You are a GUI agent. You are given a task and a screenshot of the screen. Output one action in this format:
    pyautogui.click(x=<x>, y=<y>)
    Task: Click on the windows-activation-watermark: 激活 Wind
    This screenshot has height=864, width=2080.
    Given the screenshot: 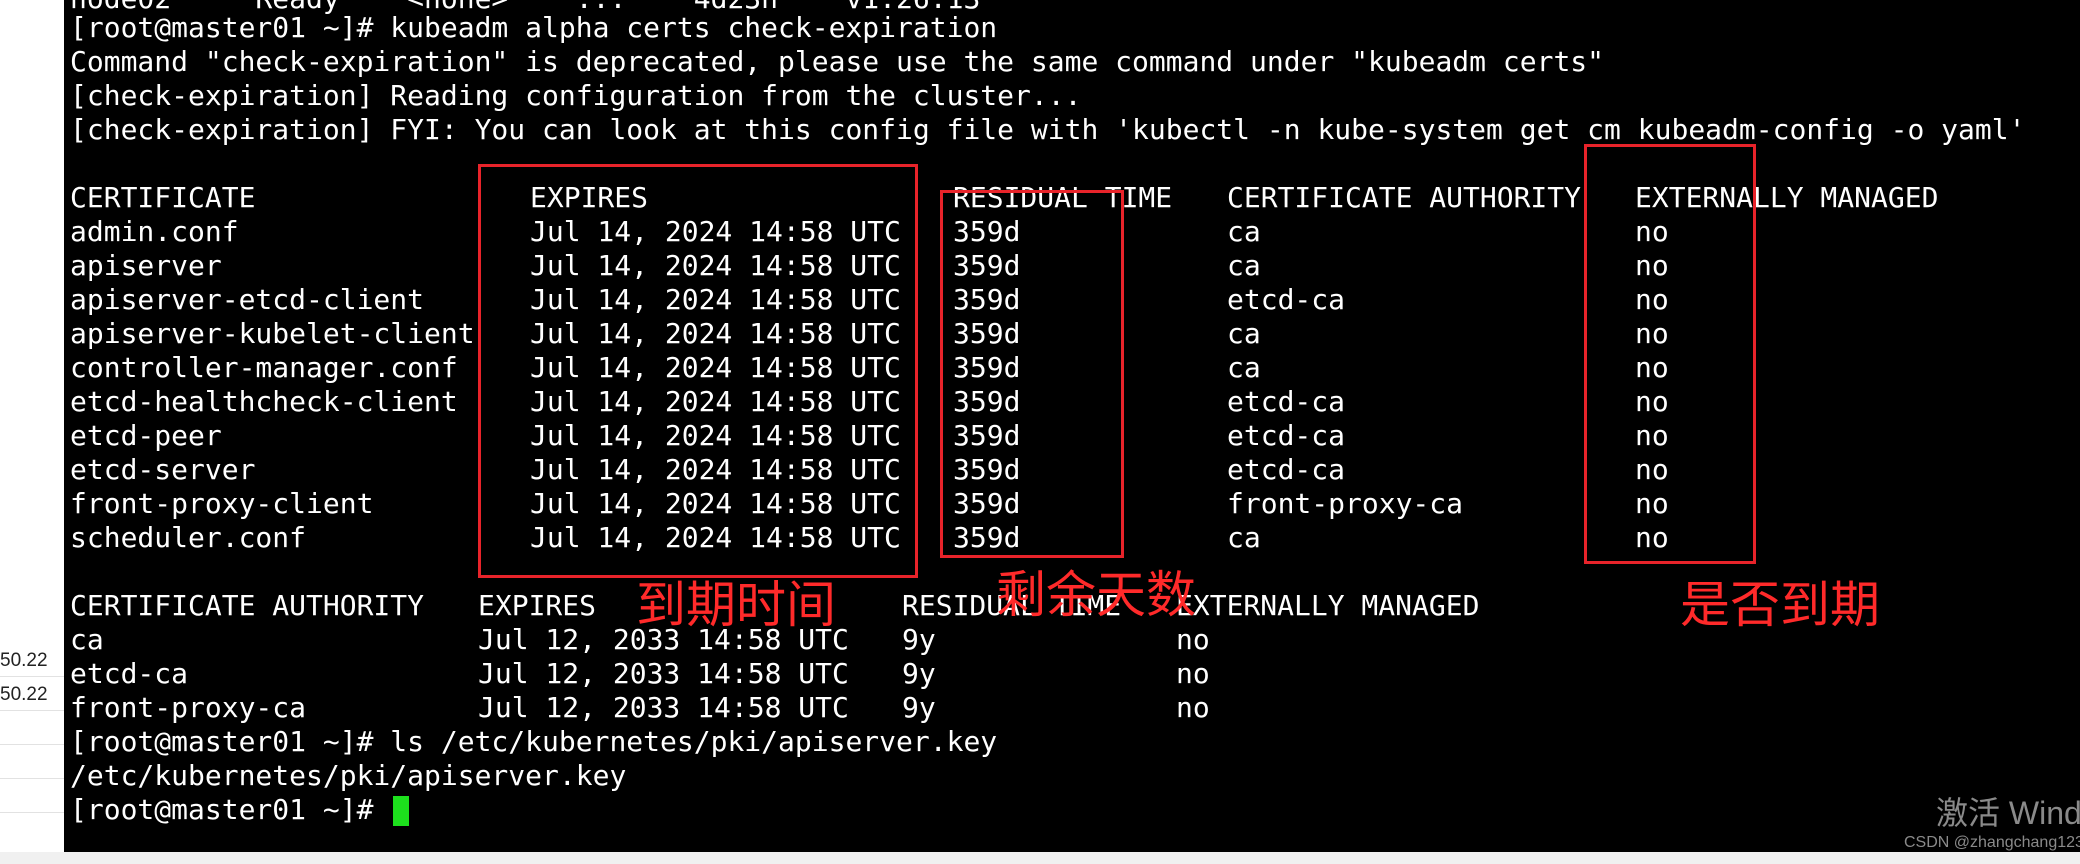 What is the action you would take?
    pyautogui.click(x=2008, y=813)
    